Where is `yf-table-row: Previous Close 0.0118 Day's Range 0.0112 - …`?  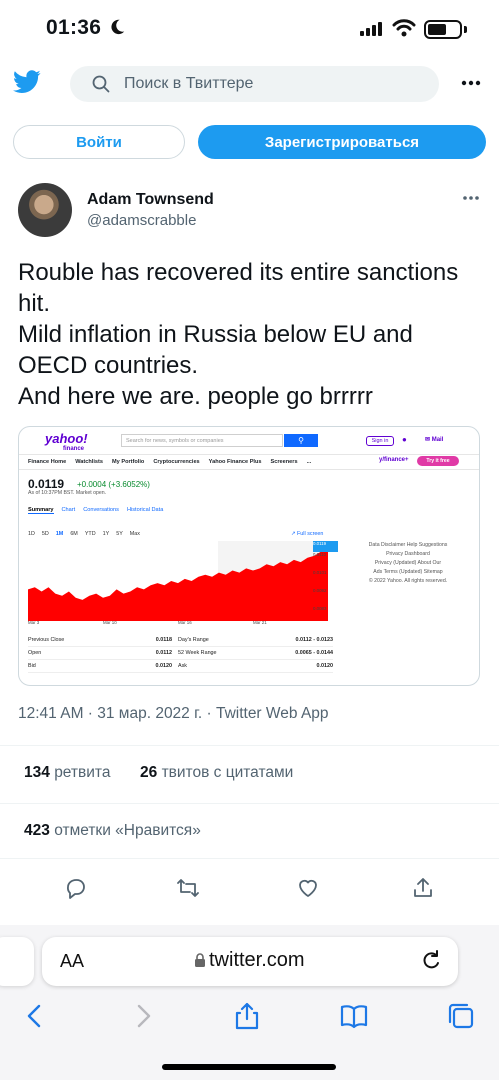 yf-table-row: Previous Close 0.0118 Day's Range 0.0112 - … is located at coordinates (180, 640).